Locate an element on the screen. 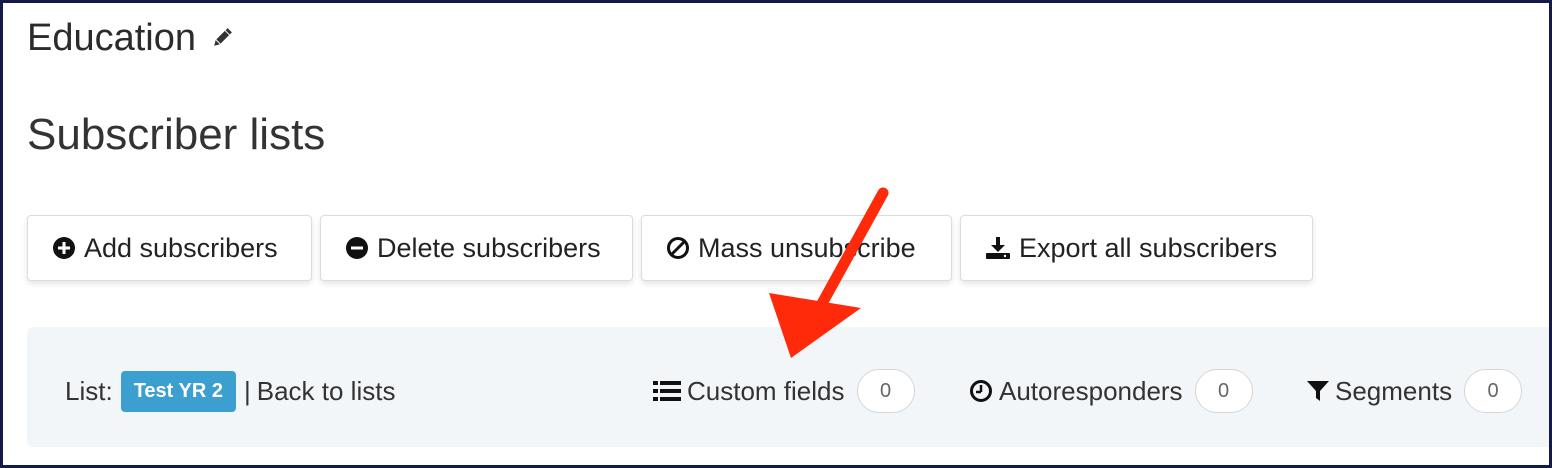  list-title: Education is located at coordinates (130, 38).